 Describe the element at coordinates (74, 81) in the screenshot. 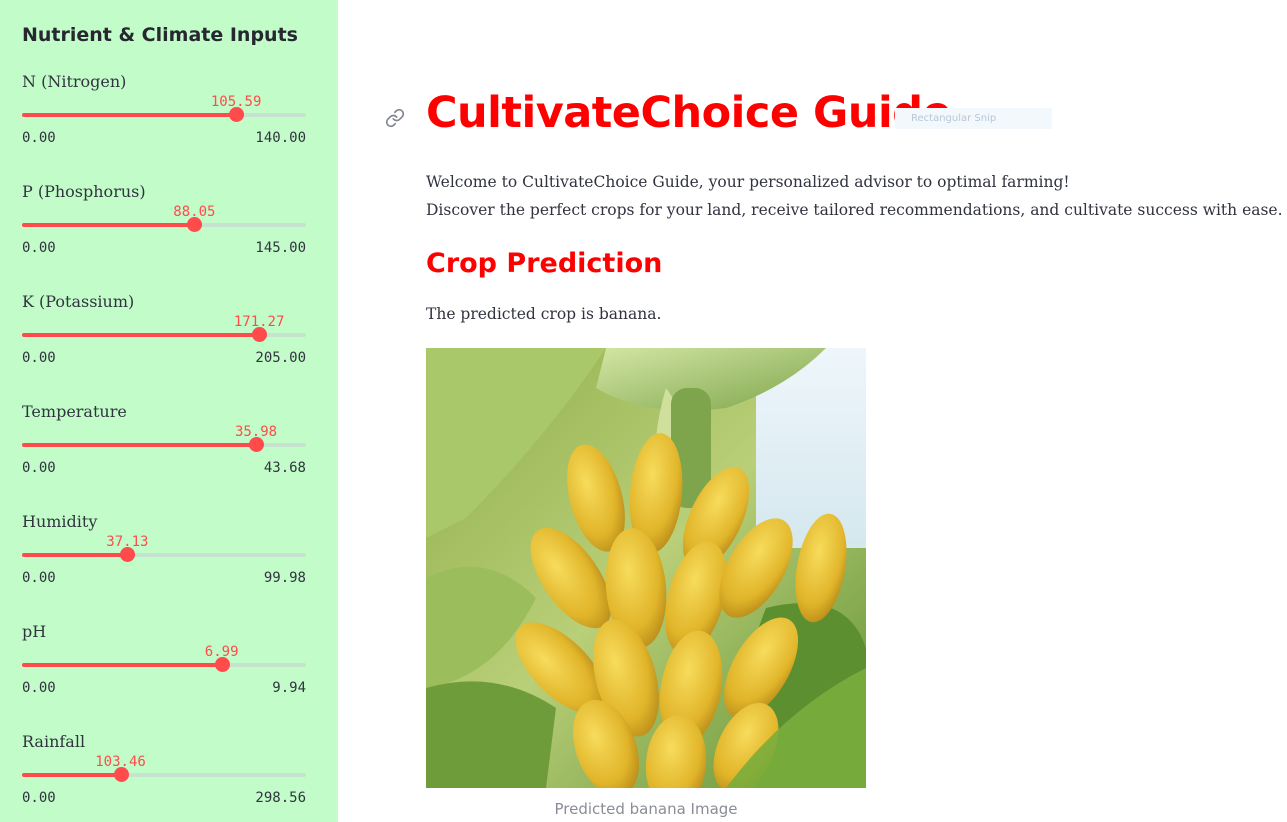

I see `slider-label: N (Nitrogen)` at that location.